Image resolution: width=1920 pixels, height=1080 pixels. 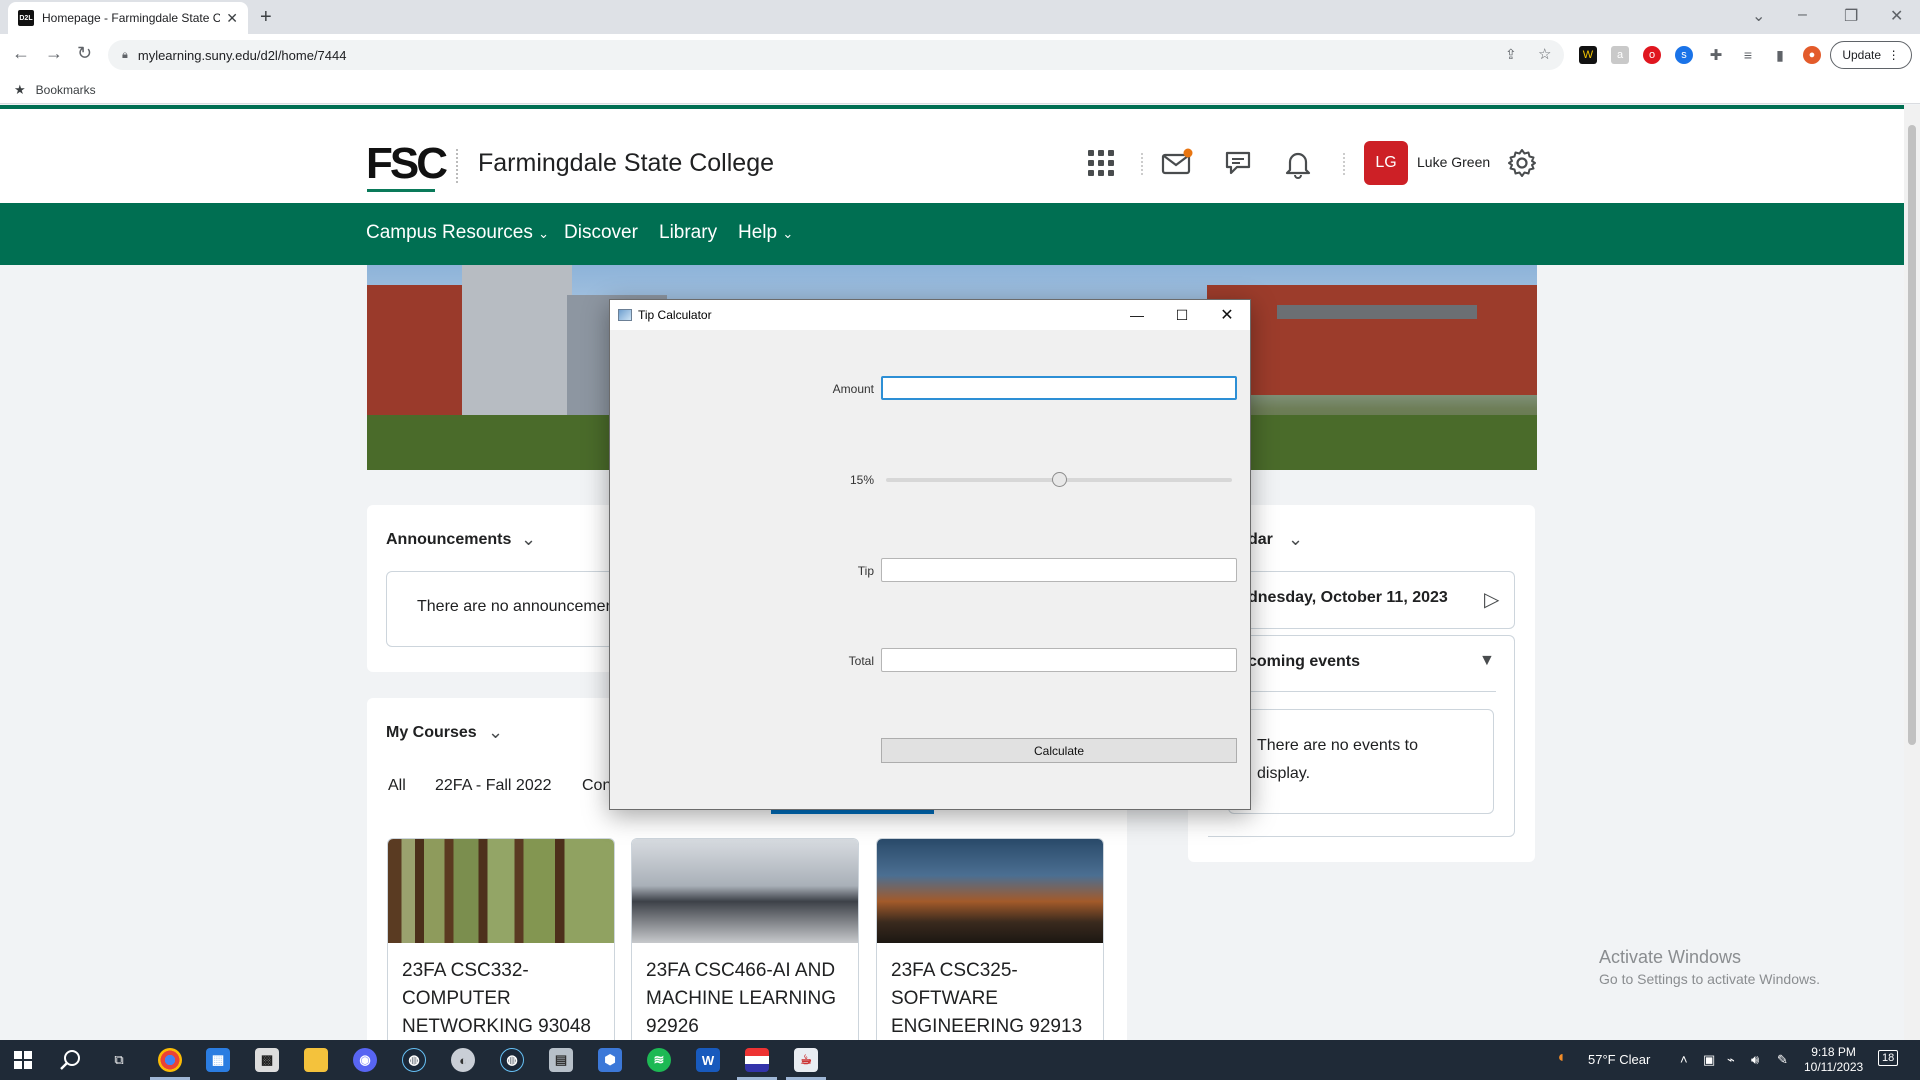 I want to click on page-scrollbar, so click(x=1912, y=572).